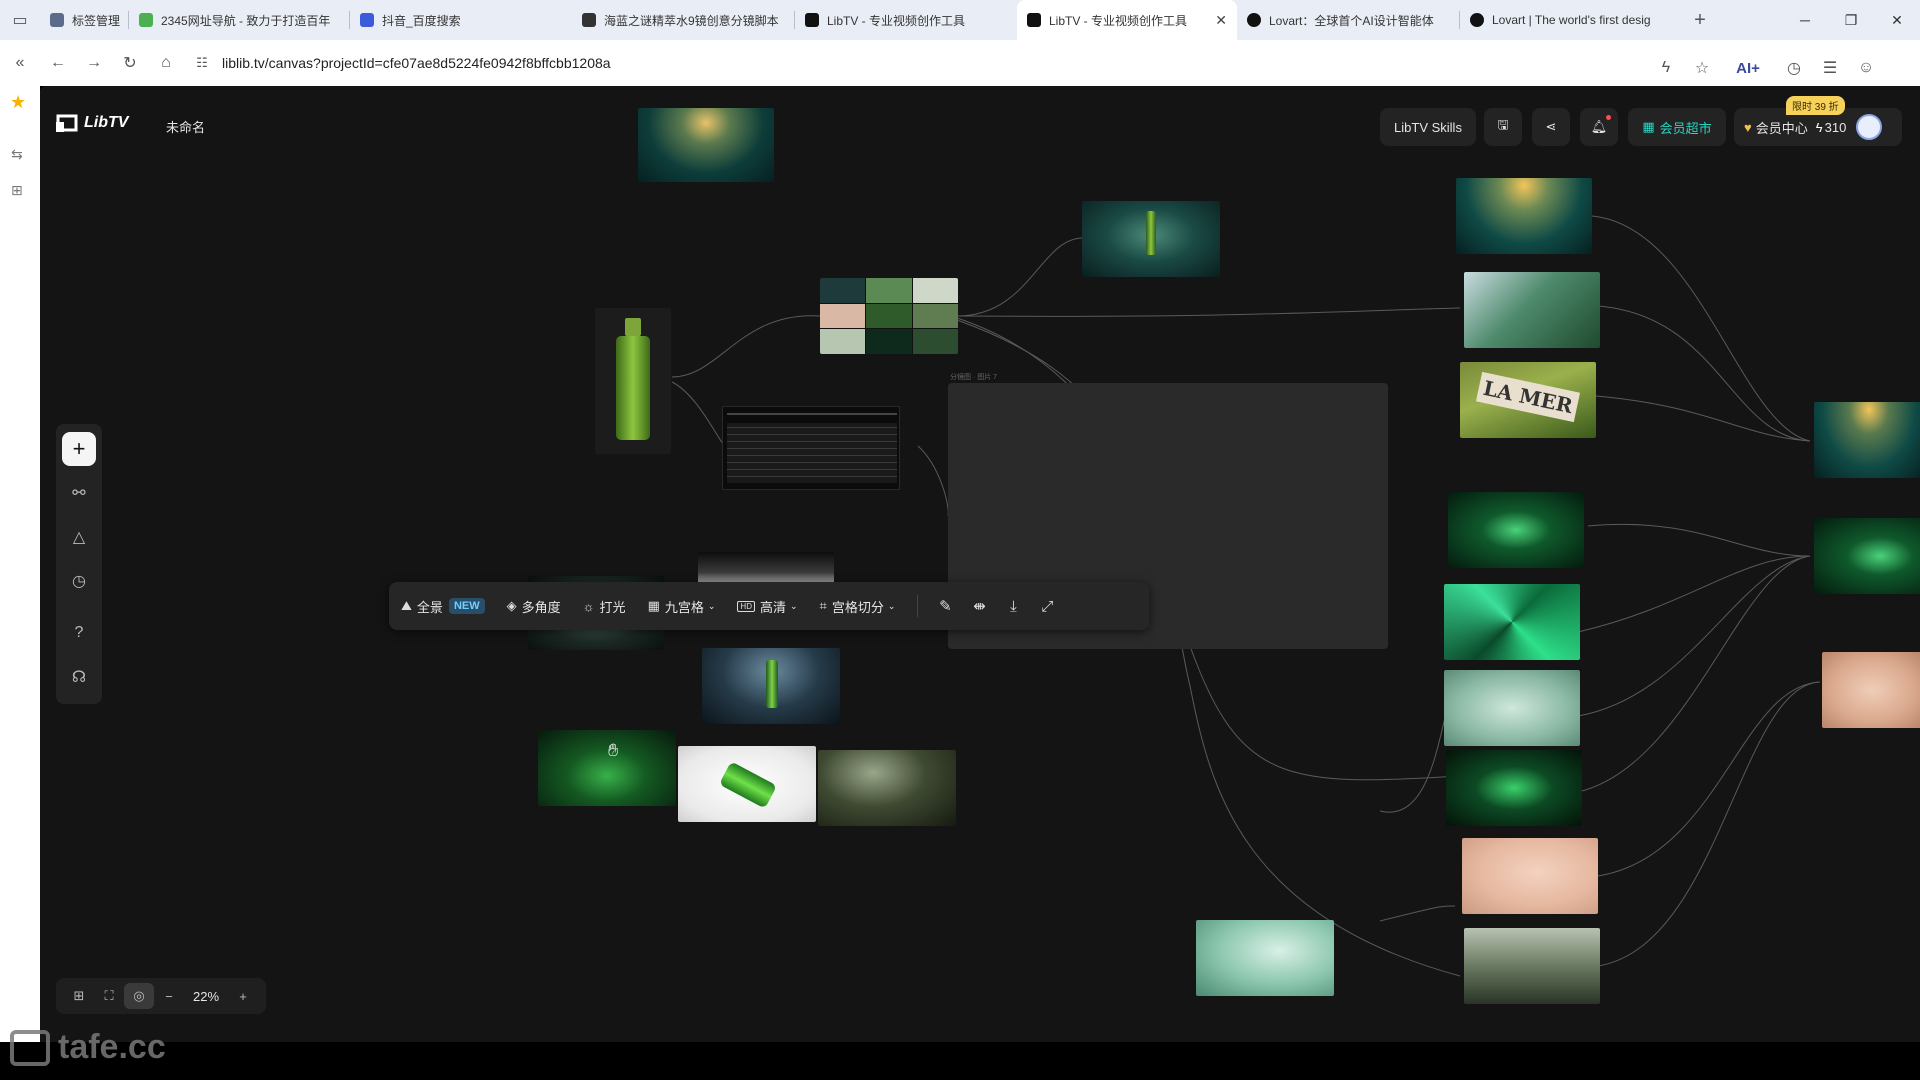  I want to click on brush-icon: ✎, so click(945, 606).